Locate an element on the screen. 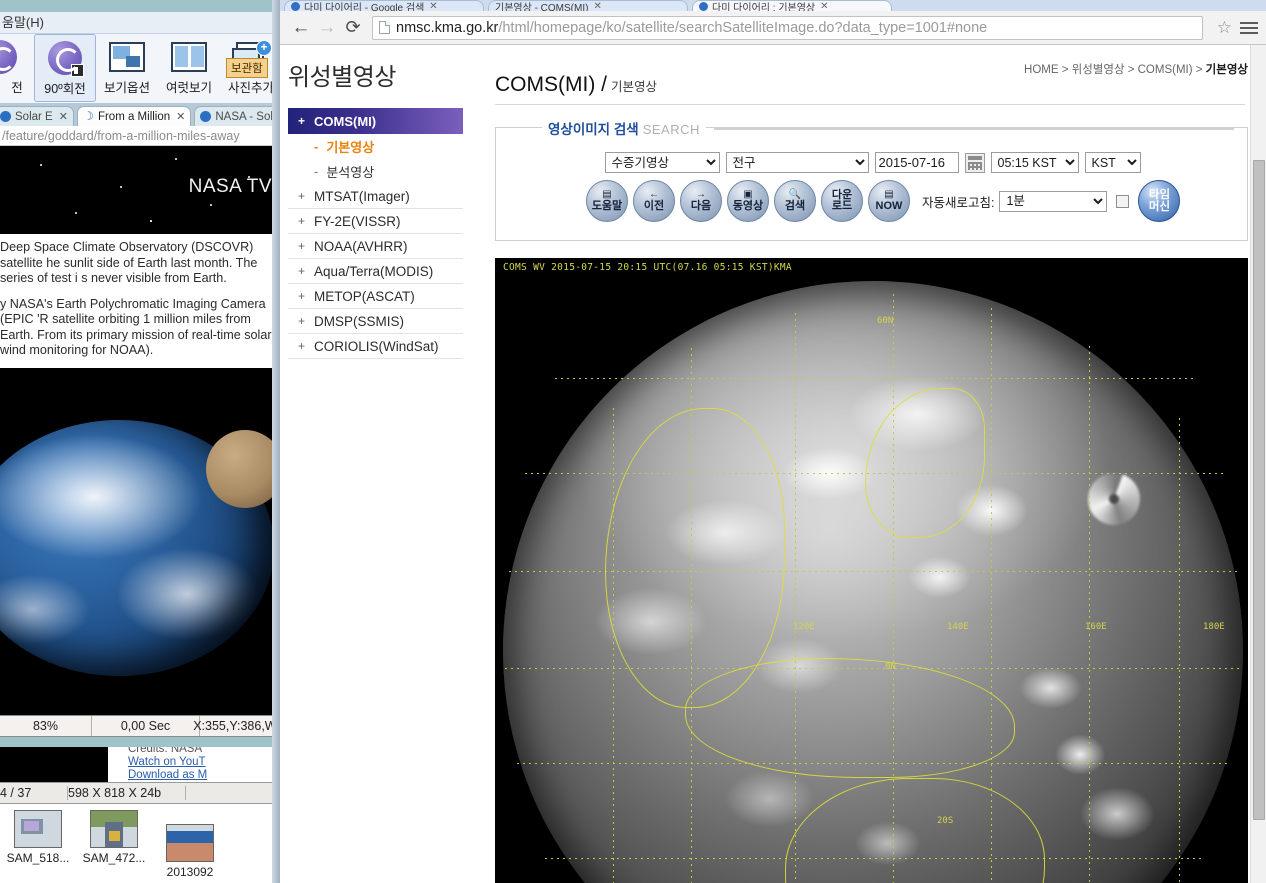 The image size is (1266, 883). back-button: ← is located at coordinates (301, 28).